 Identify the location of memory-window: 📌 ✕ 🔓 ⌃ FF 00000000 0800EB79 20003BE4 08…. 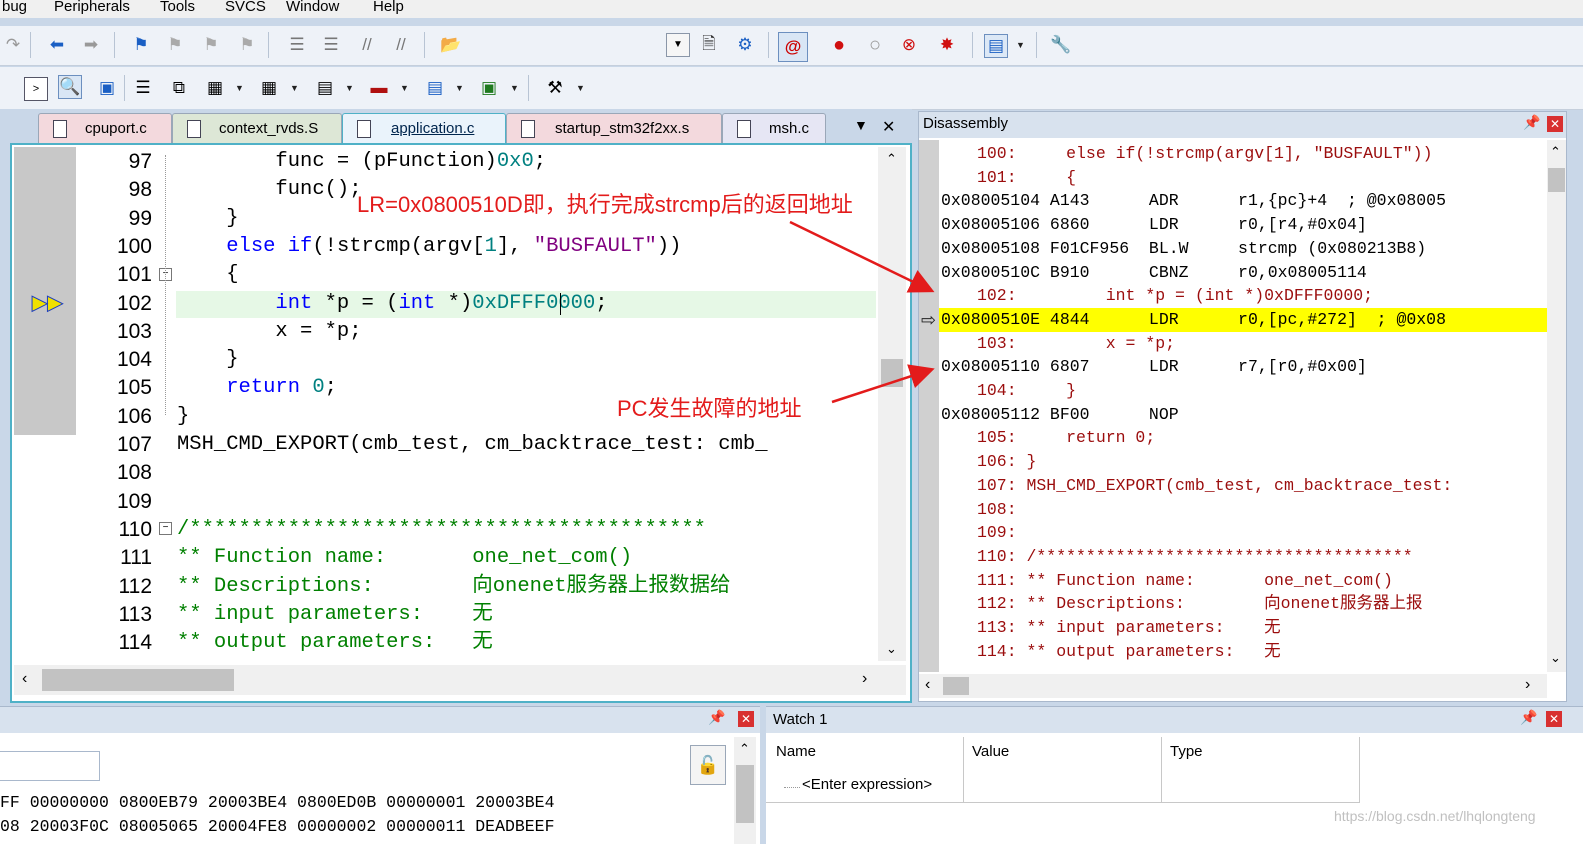
(380, 775).